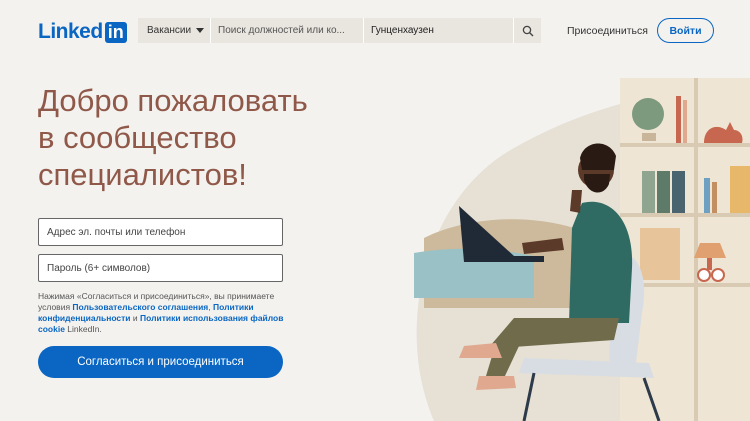  What do you see at coordinates (115, 32) in the screenshot?
I see `logo-box: in` at bounding box center [115, 32].